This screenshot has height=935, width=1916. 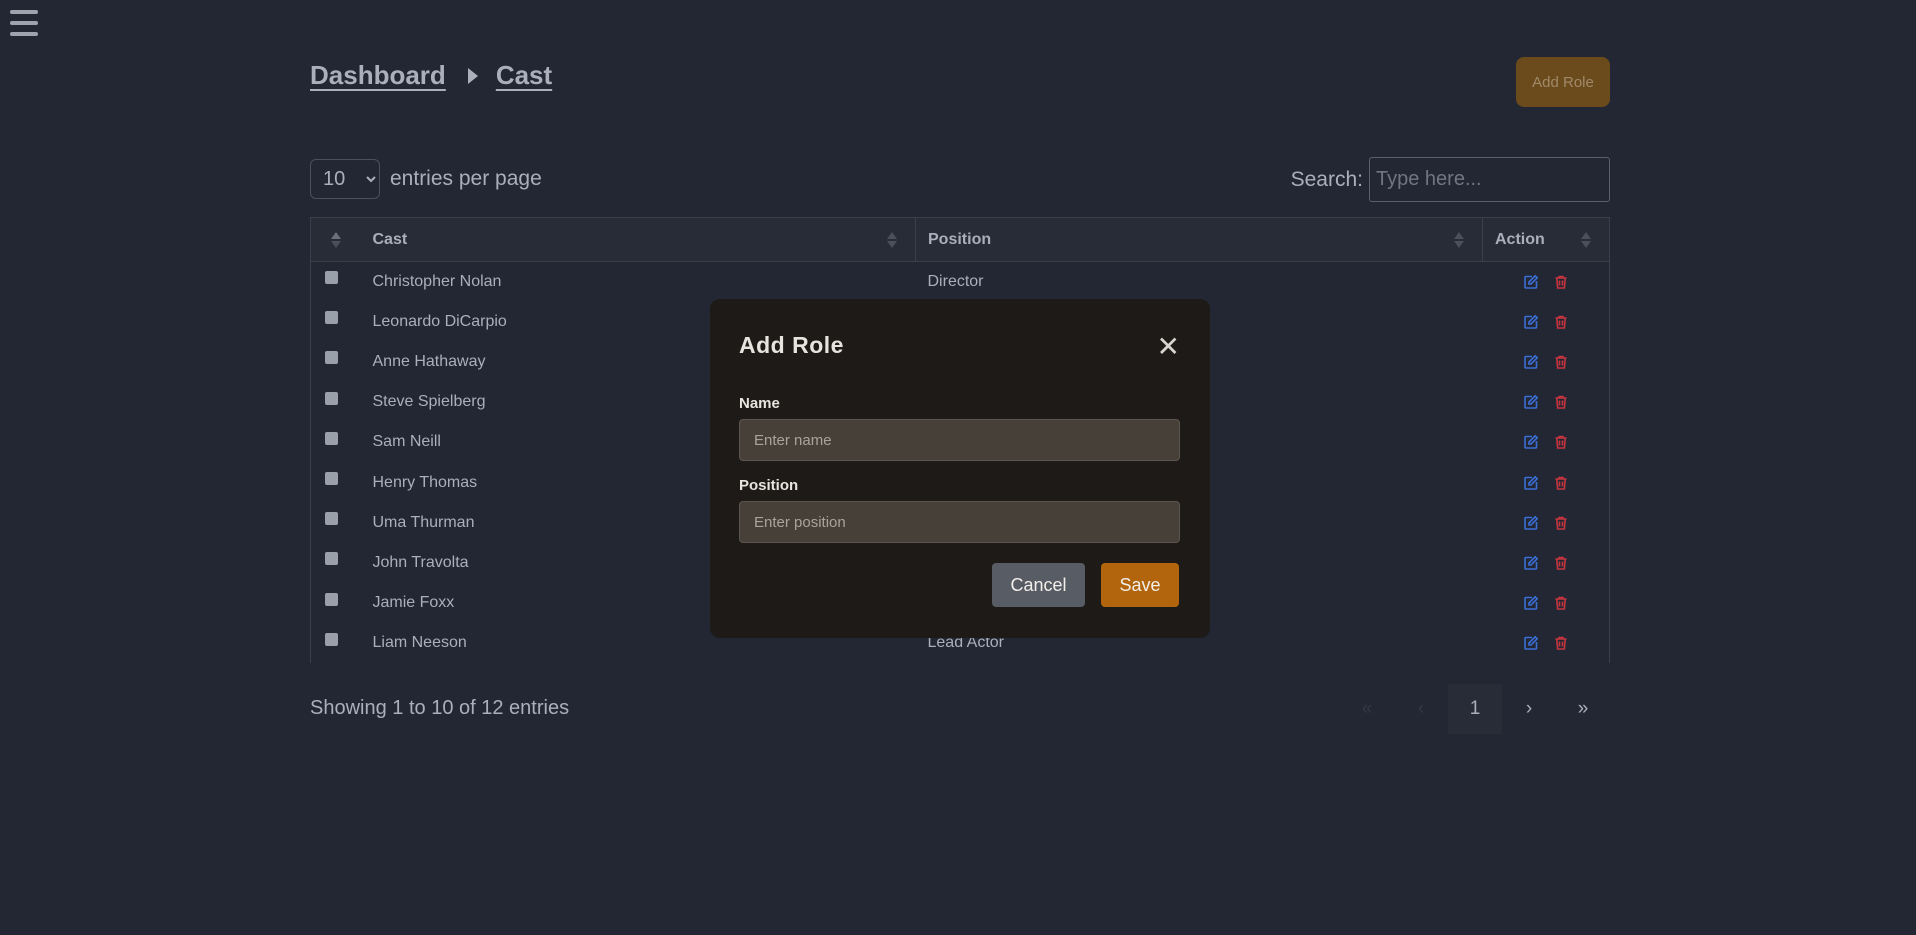 I want to click on position-input, so click(x=959, y=522).